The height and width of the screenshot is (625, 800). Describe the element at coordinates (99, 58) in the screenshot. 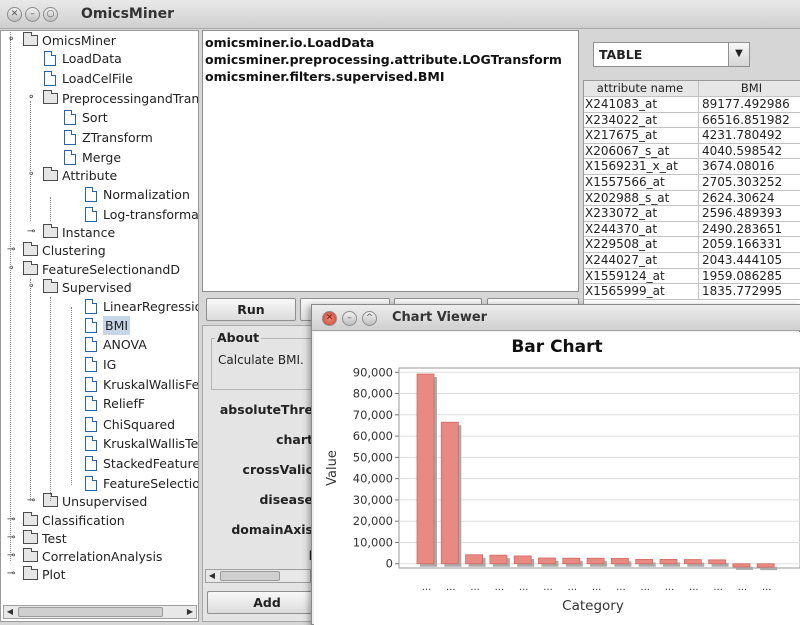

I see `tree-item-loaddata: LoadData` at that location.